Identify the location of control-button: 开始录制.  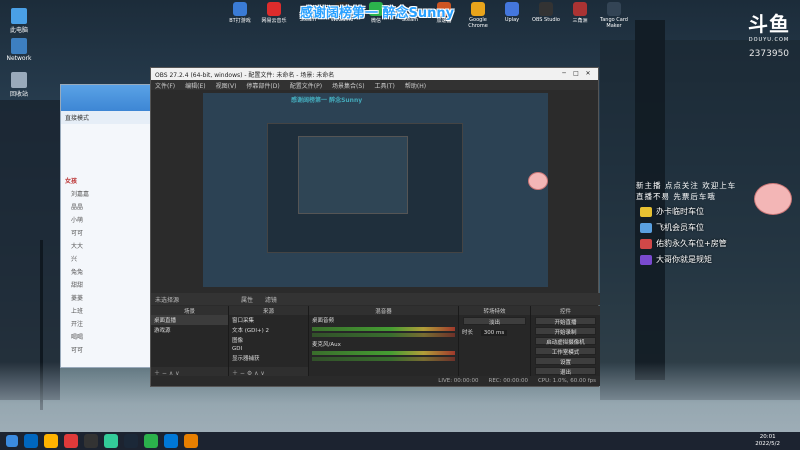
(565, 331).